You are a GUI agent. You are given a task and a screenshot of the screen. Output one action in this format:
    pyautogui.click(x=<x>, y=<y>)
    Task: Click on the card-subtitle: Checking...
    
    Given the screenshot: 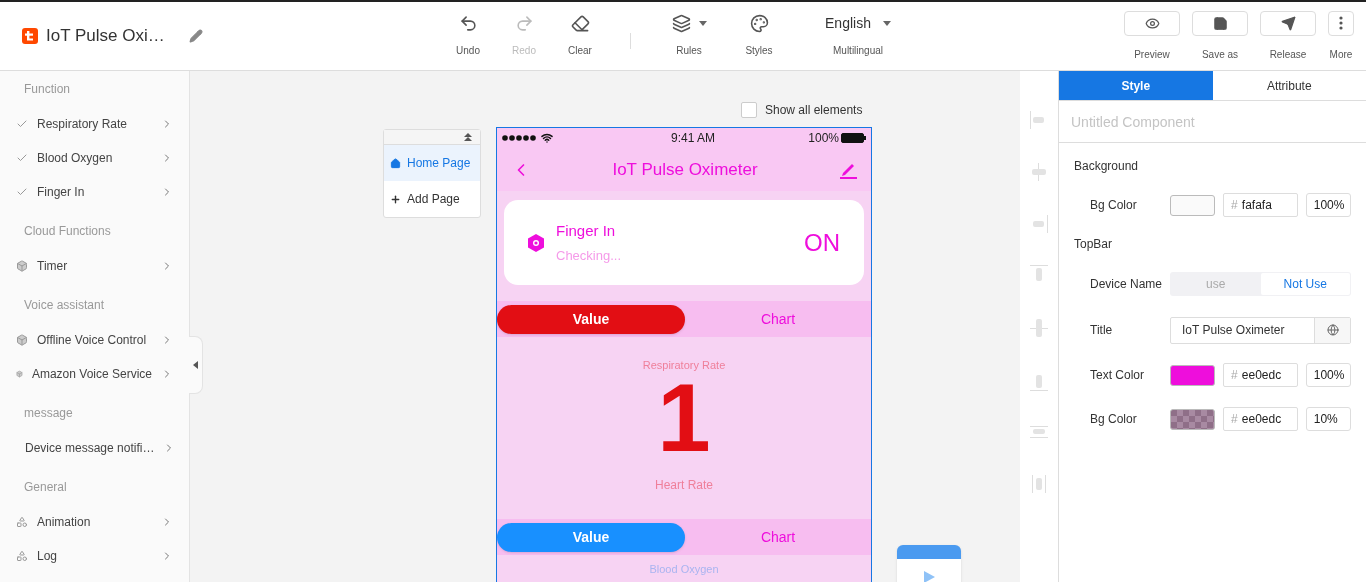 What is the action you would take?
    pyautogui.click(x=589, y=256)
    